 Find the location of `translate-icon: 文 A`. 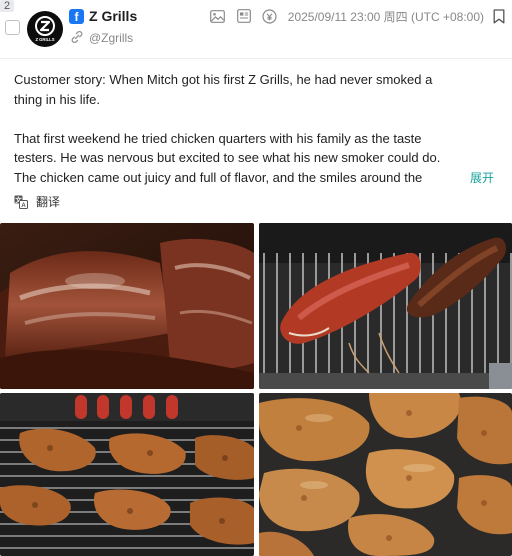

translate-icon: 文 A is located at coordinates (21, 202).